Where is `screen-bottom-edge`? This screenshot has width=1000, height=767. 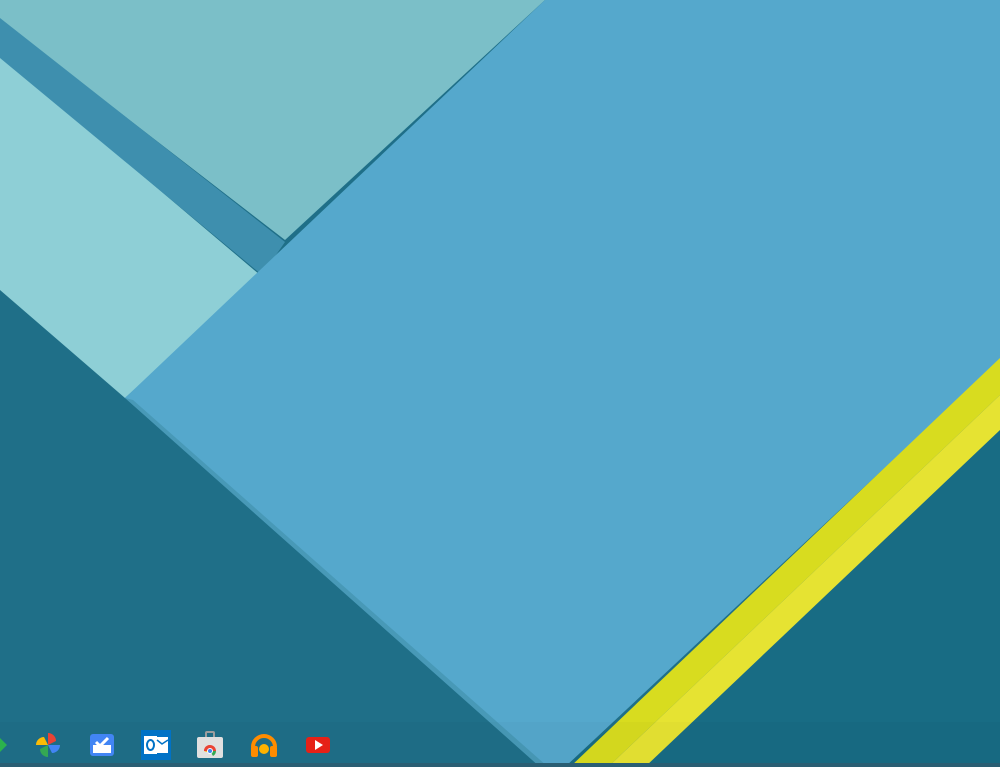 screen-bottom-edge is located at coordinates (500, 765).